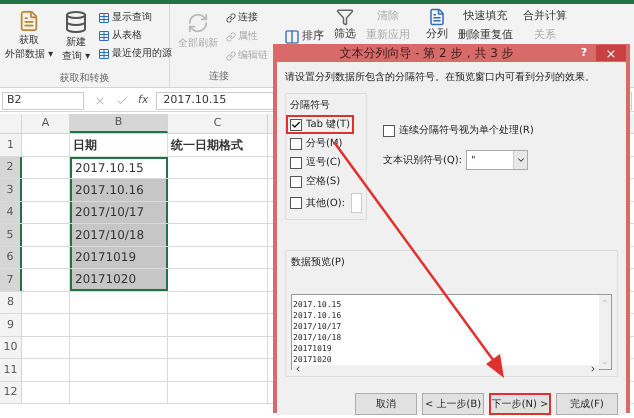  I want to click on ribbon-item: 显示查询, so click(135, 17).